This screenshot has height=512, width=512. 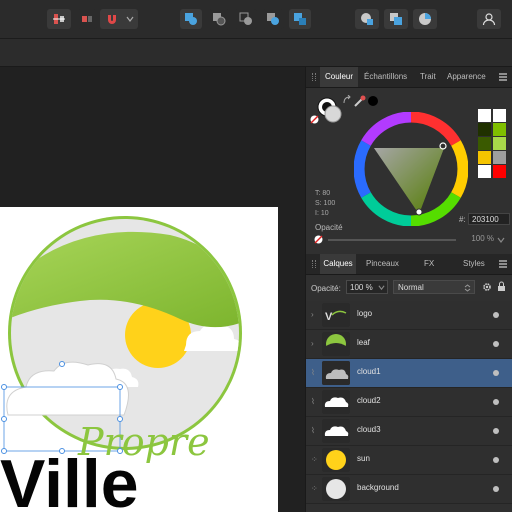 I want to click on tab-fx: FX, so click(x=429, y=264).